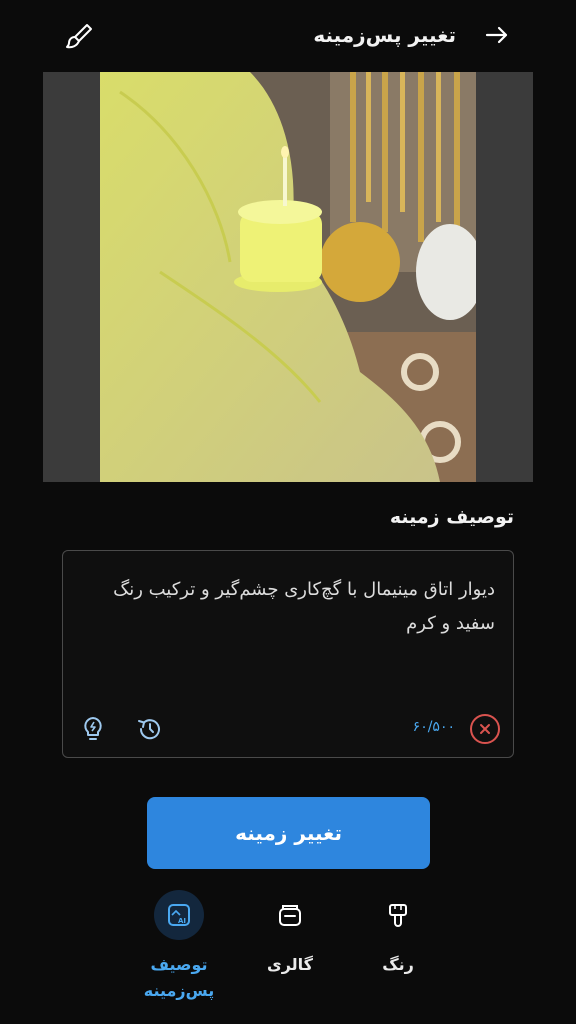 The height and width of the screenshot is (1024, 576). Describe the element at coordinates (288, 833) in the screenshot. I see `change-background-button: تغییر زمینه` at that location.